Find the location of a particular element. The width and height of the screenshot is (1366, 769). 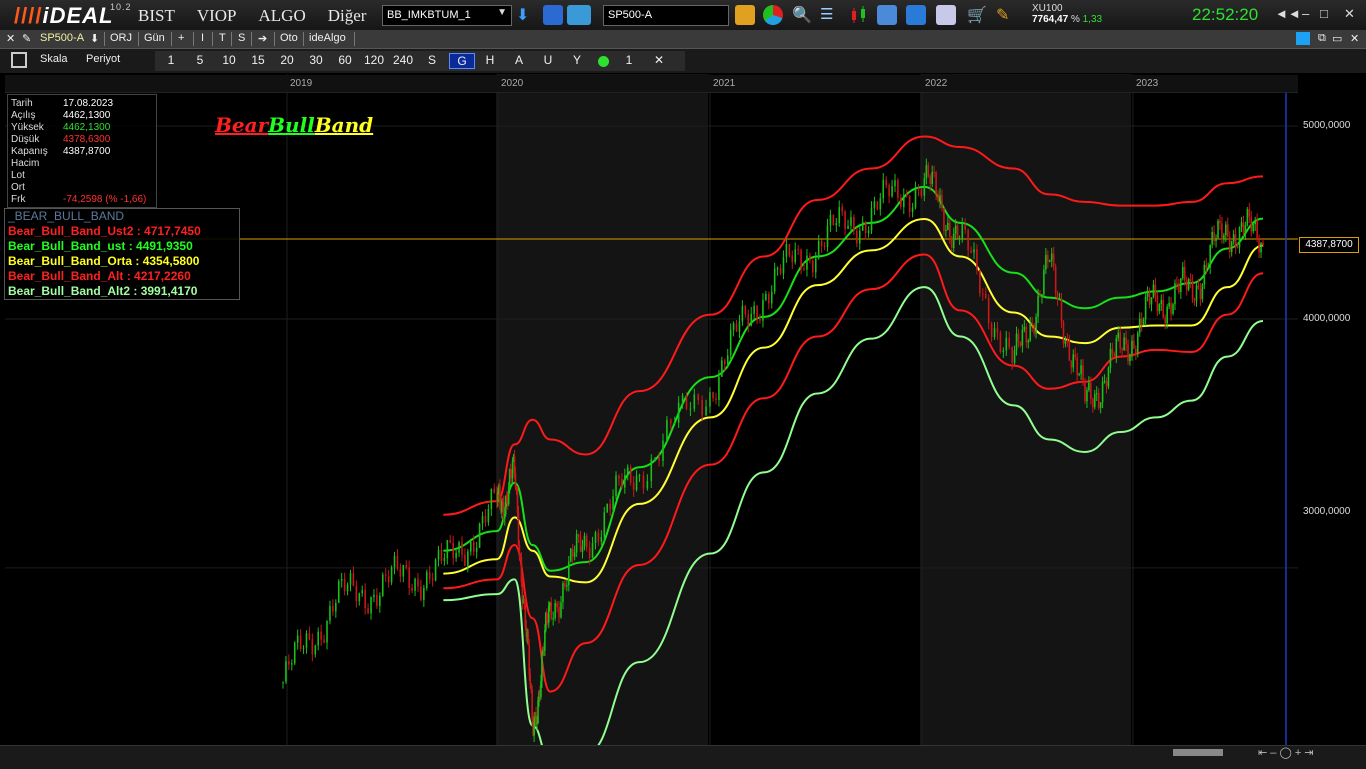

close-chart-icon: ✕ is located at coordinates (10, 38).